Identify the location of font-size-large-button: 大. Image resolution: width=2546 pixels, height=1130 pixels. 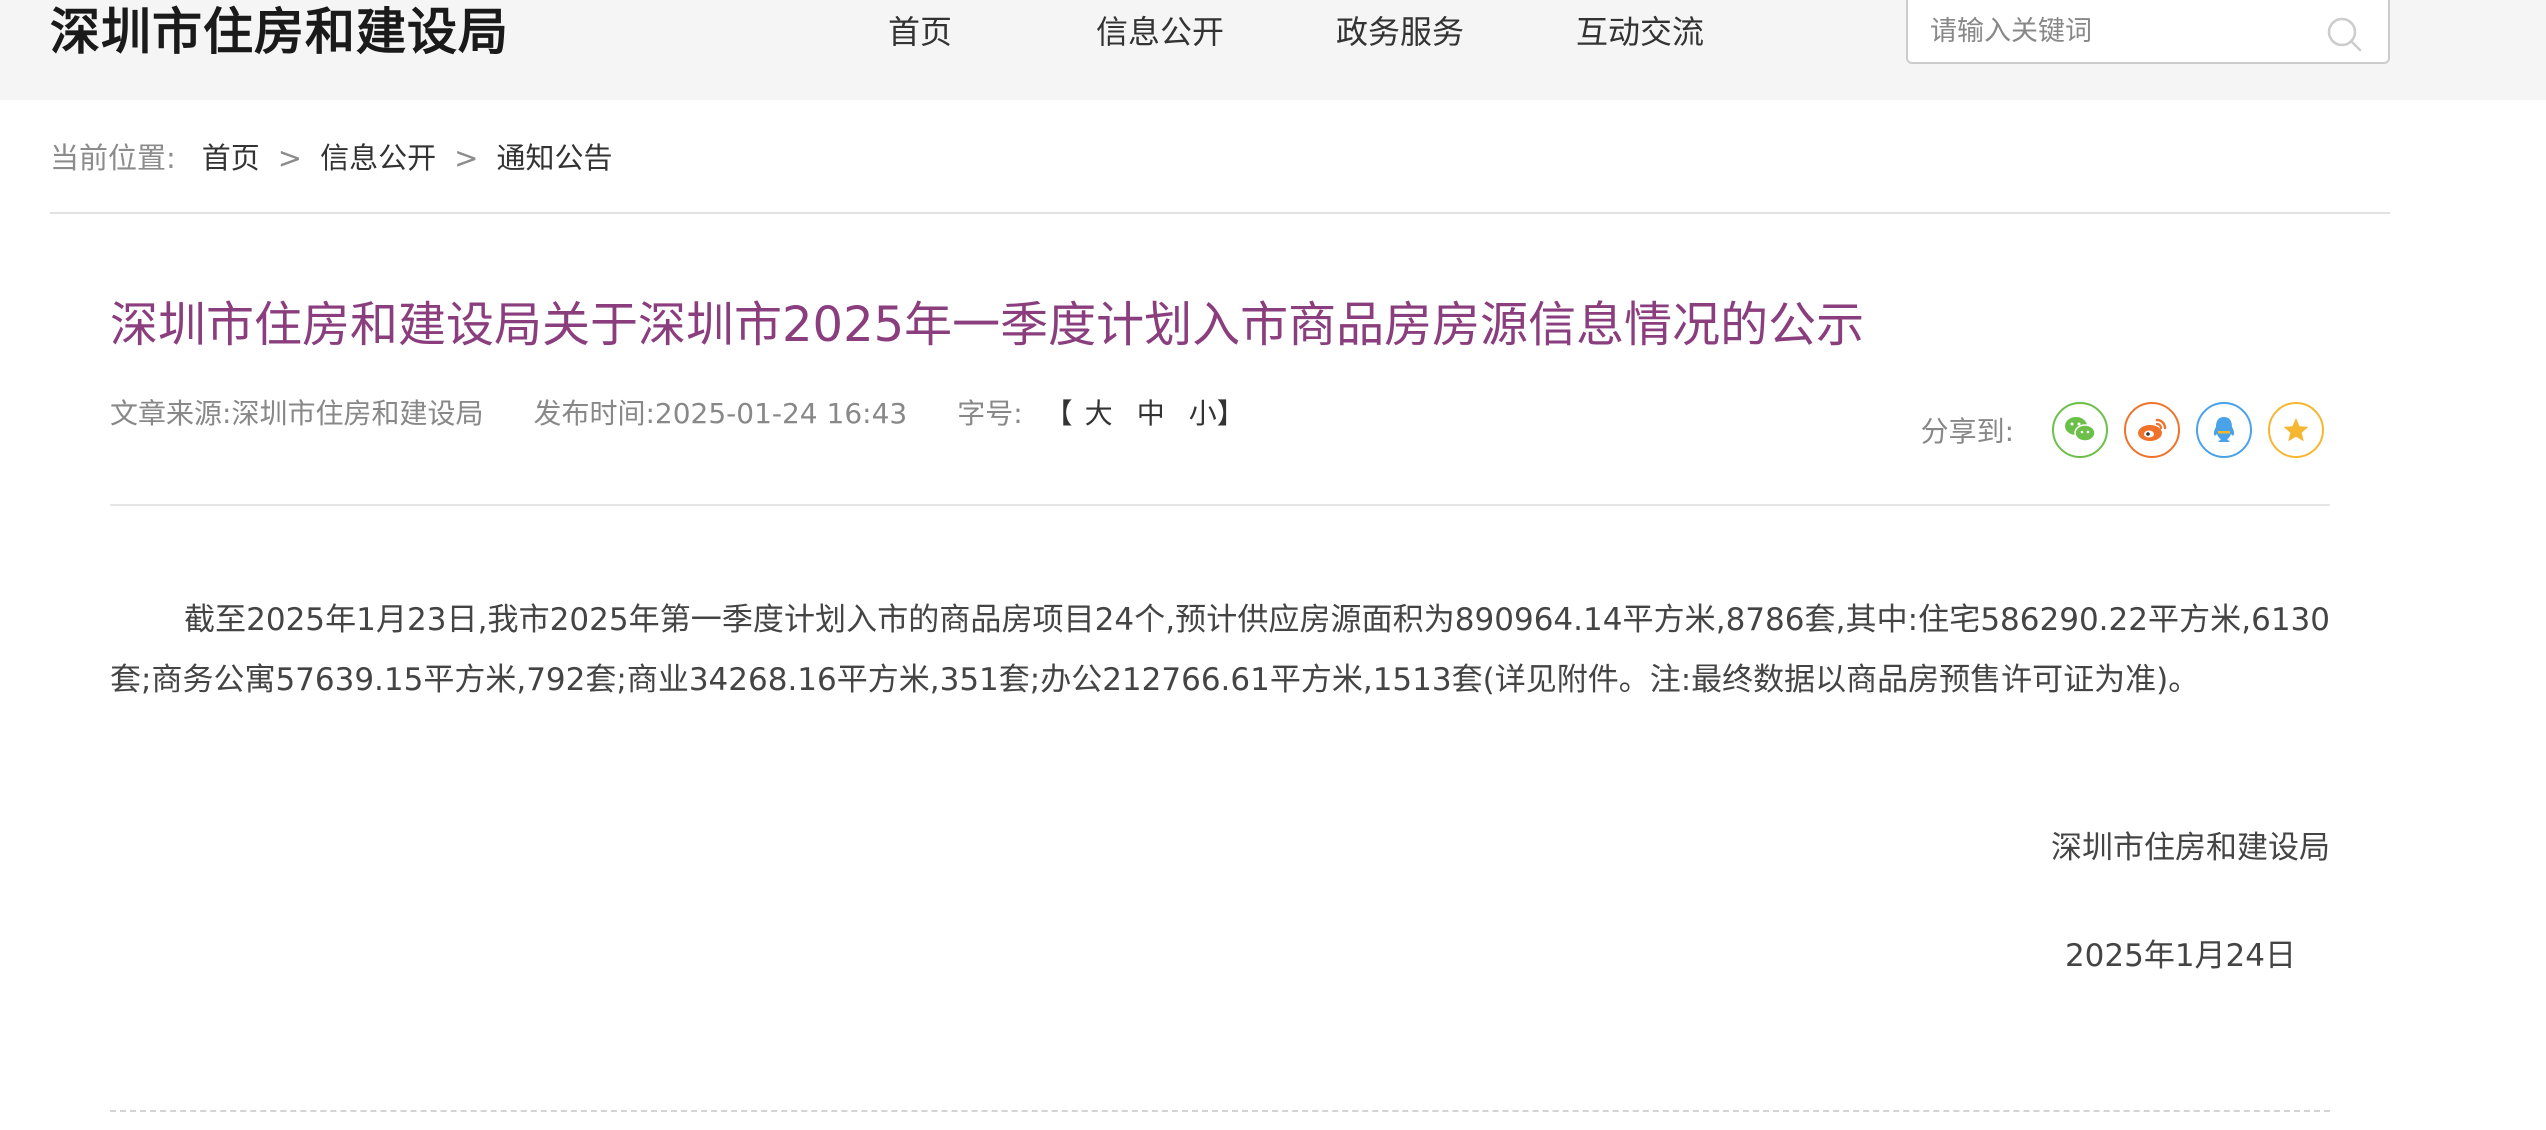
(1099, 414).